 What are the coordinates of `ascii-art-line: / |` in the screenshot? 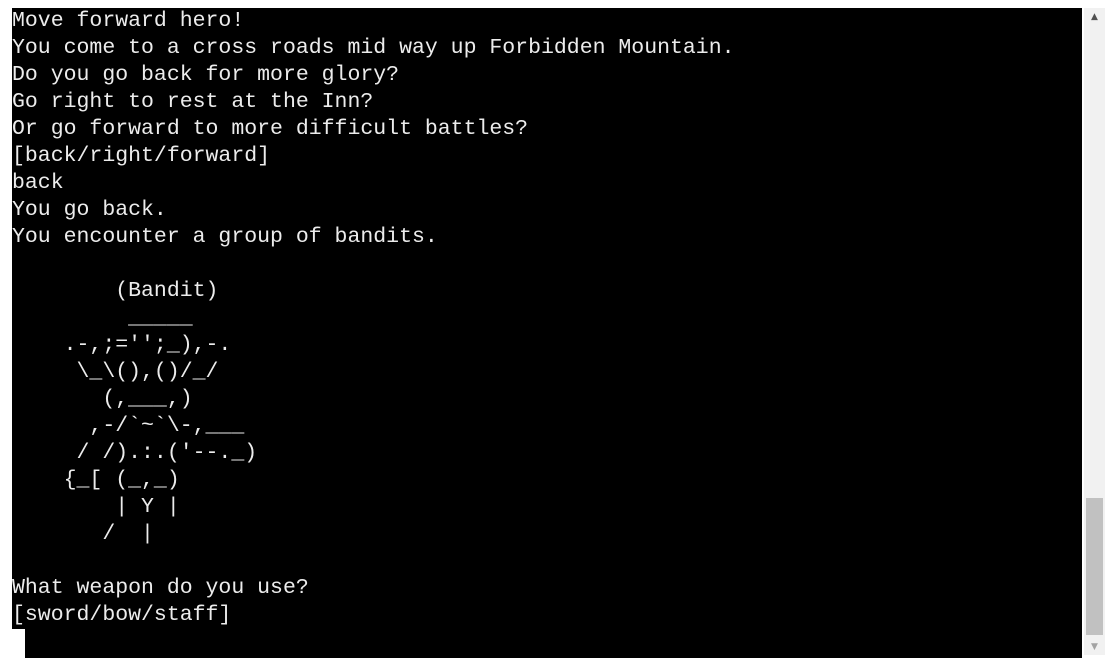 It's located at (83, 534).